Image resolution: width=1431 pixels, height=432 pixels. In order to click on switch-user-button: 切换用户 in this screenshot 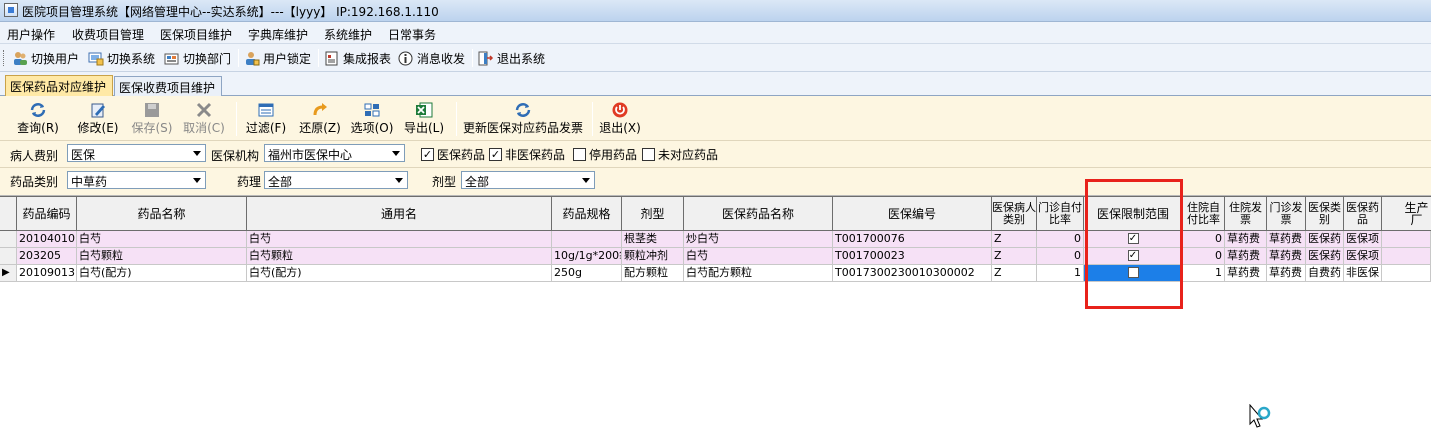, I will do `click(45, 58)`.